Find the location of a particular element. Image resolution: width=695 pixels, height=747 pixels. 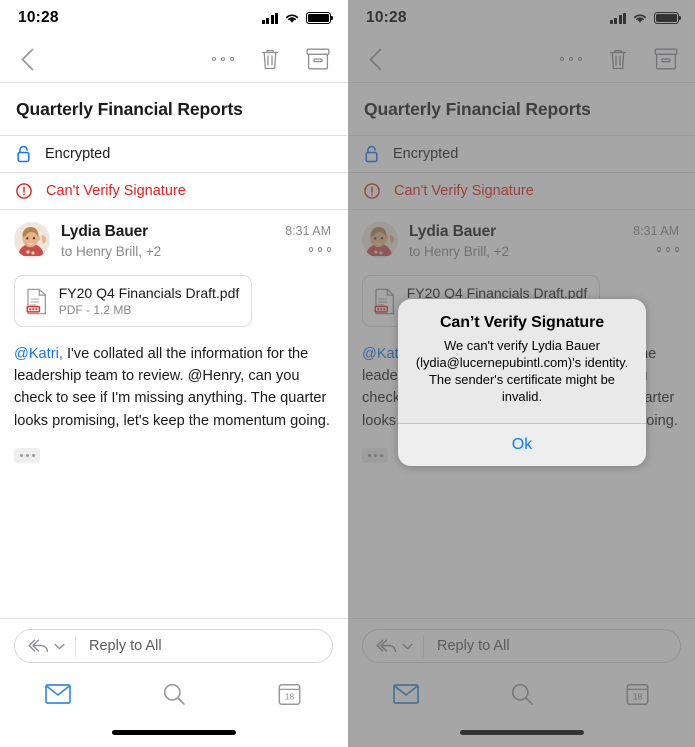

delete-button is located at coordinates (270, 59).